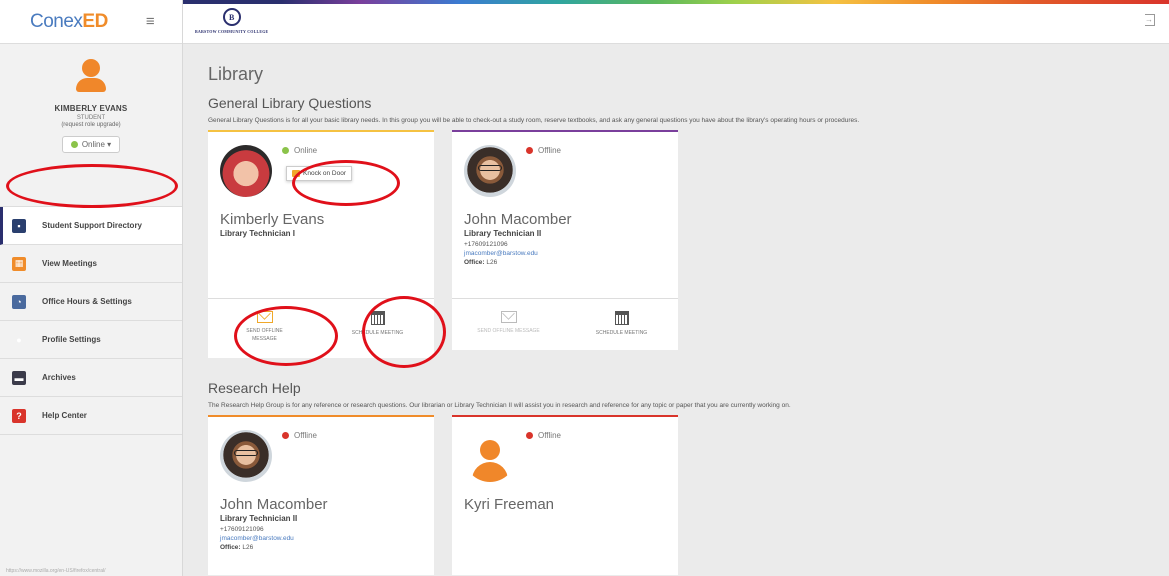 The height and width of the screenshot is (576, 1169). Describe the element at coordinates (290, 103) in the screenshot. I see `group-title: General Library Questions` at that location.